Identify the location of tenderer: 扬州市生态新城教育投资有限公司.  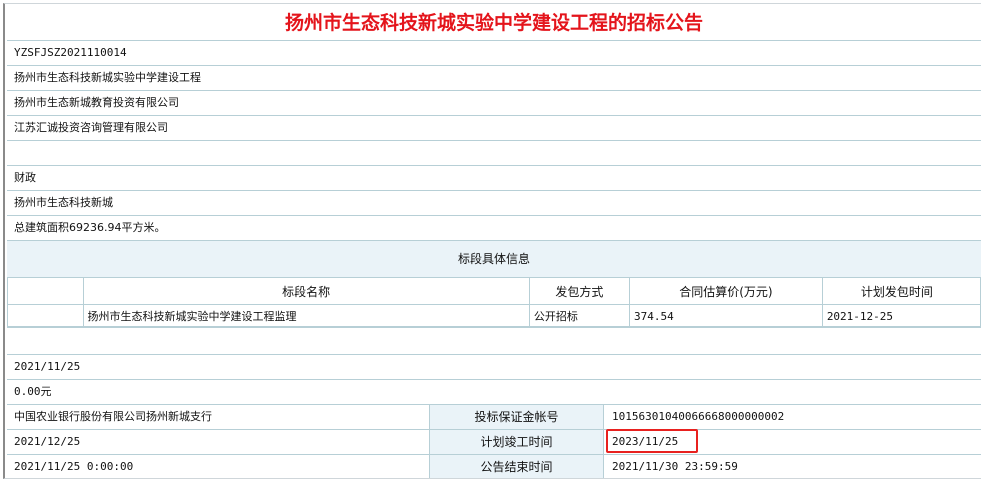
(494, 102).